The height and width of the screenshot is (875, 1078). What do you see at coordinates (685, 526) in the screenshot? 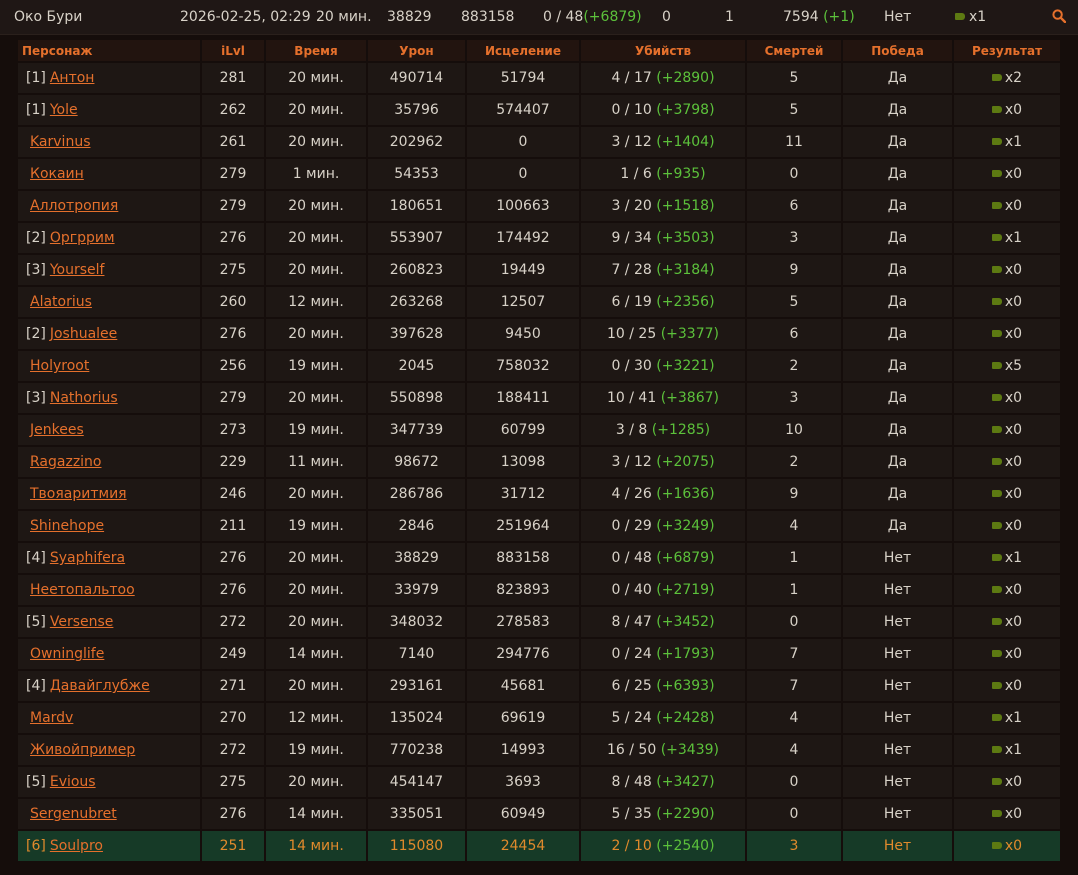
I see `kills-bonus: (+3249)` at bounding box center [685, 526].